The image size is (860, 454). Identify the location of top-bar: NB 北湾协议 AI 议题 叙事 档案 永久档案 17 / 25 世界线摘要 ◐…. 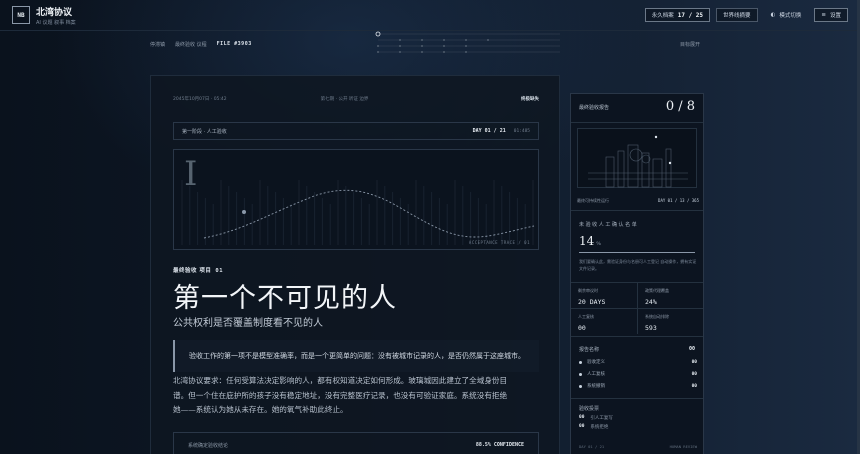
(430, 15).